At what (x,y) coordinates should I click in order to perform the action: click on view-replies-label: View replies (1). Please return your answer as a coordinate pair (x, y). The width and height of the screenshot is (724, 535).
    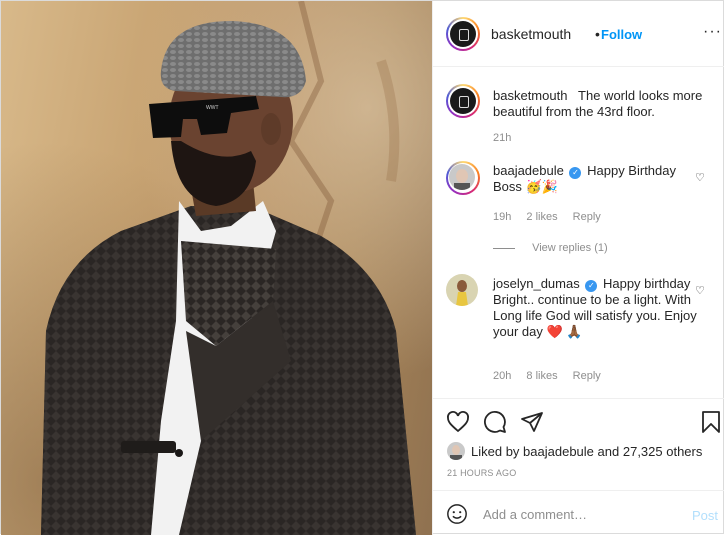
    Looking at the image, I should click on (570, 248).